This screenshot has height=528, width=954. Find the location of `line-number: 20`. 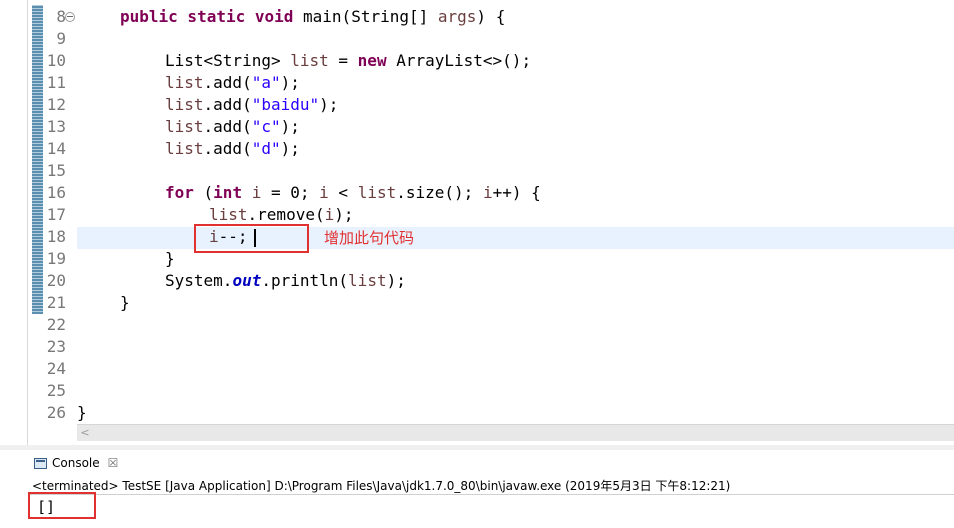

line-number: 20 is located at coordinates (56, 280).